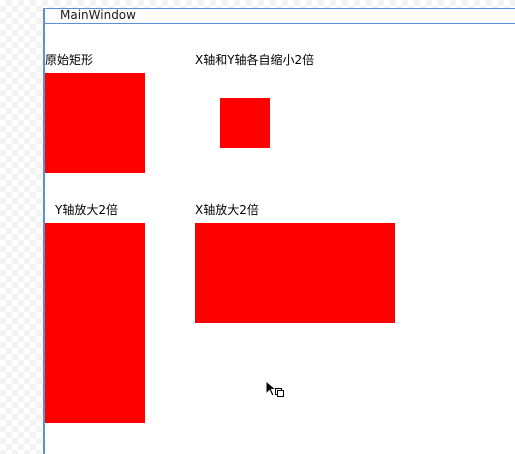 The height and width of the screenshot is (454, 515). What do you see at coordinates (227, 210) in the screenshot?
I see `label-scale-x-rect: X轴放大2倍` at bounding box center [227, 210].